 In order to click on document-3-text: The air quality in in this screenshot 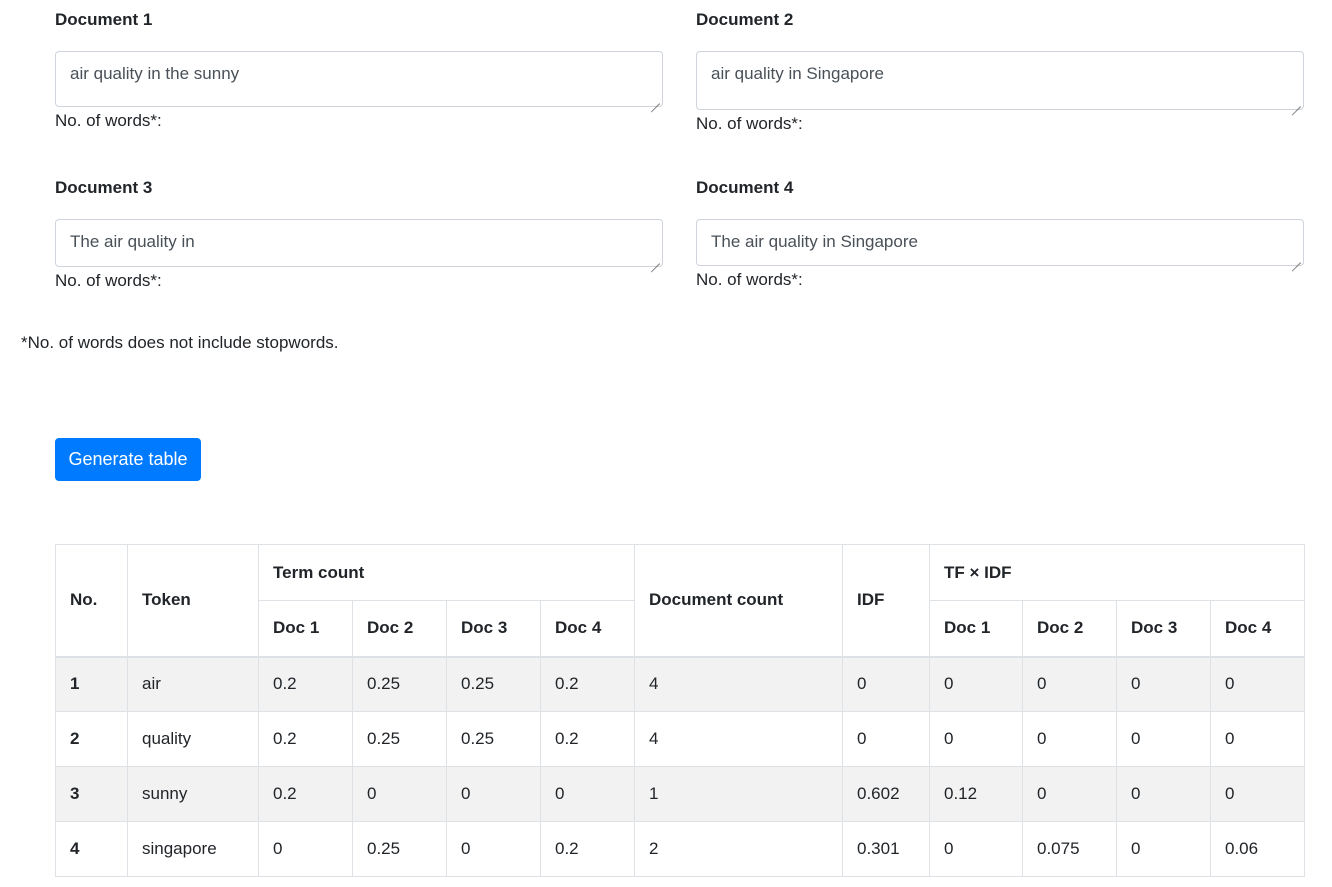, I will do `click(132, 241)`.